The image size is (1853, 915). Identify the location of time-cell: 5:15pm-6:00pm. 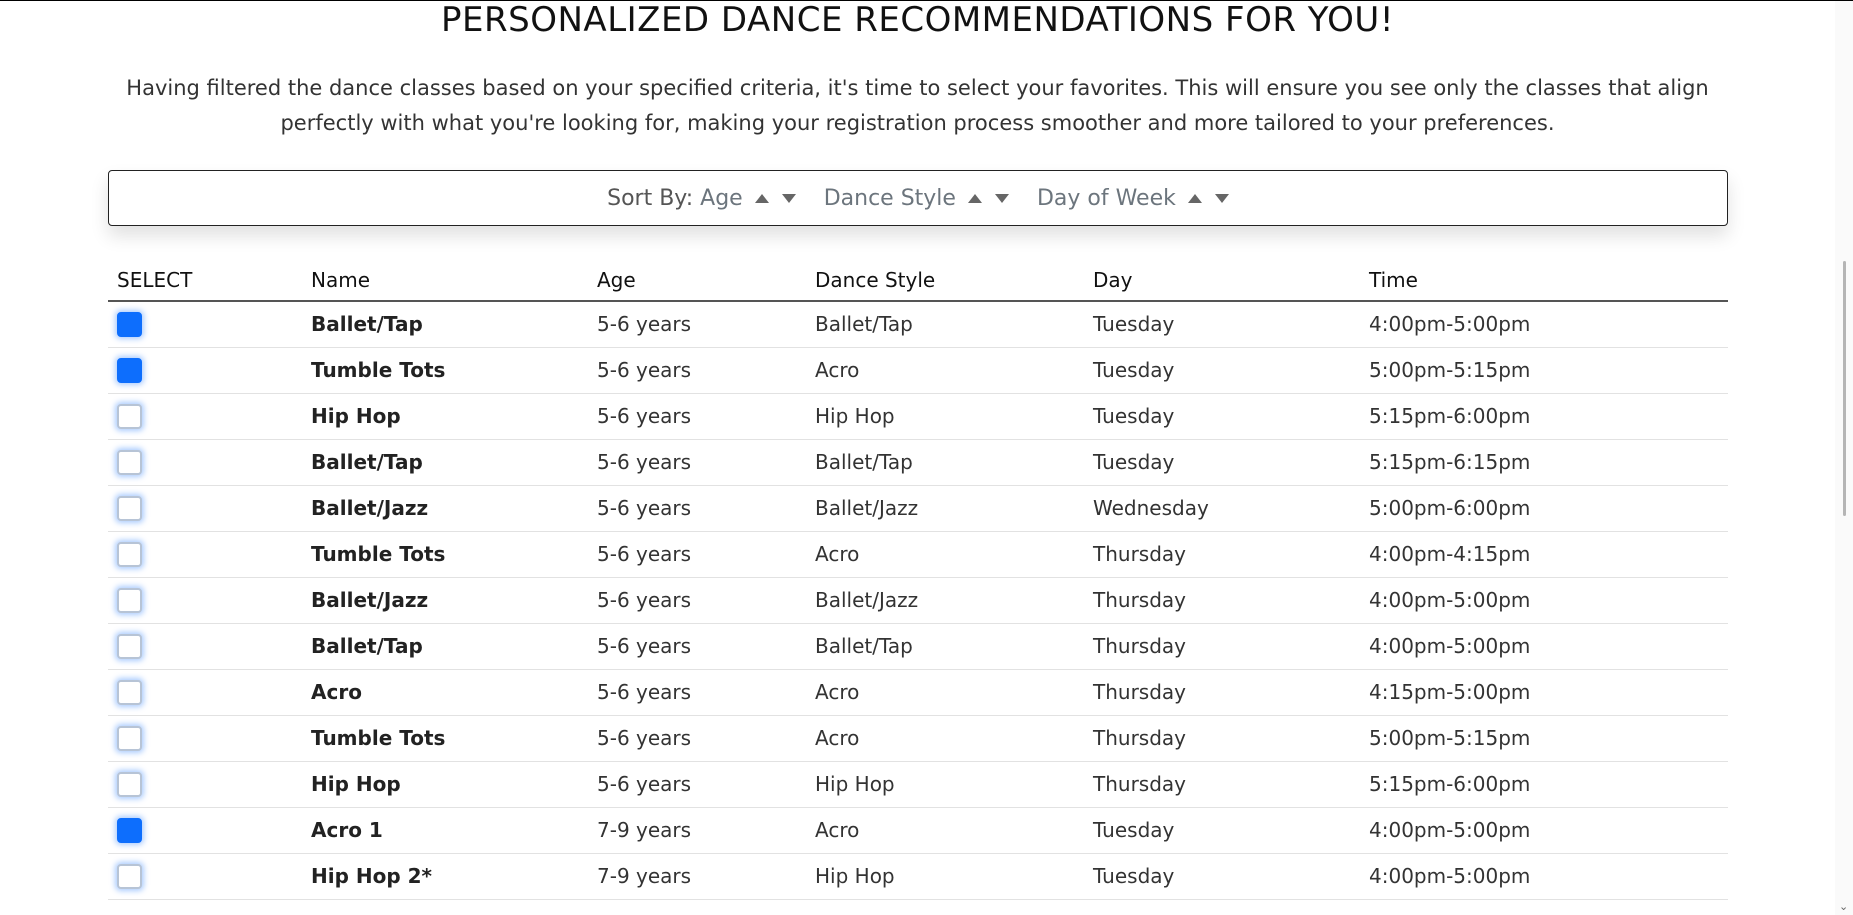
(1544, 416).